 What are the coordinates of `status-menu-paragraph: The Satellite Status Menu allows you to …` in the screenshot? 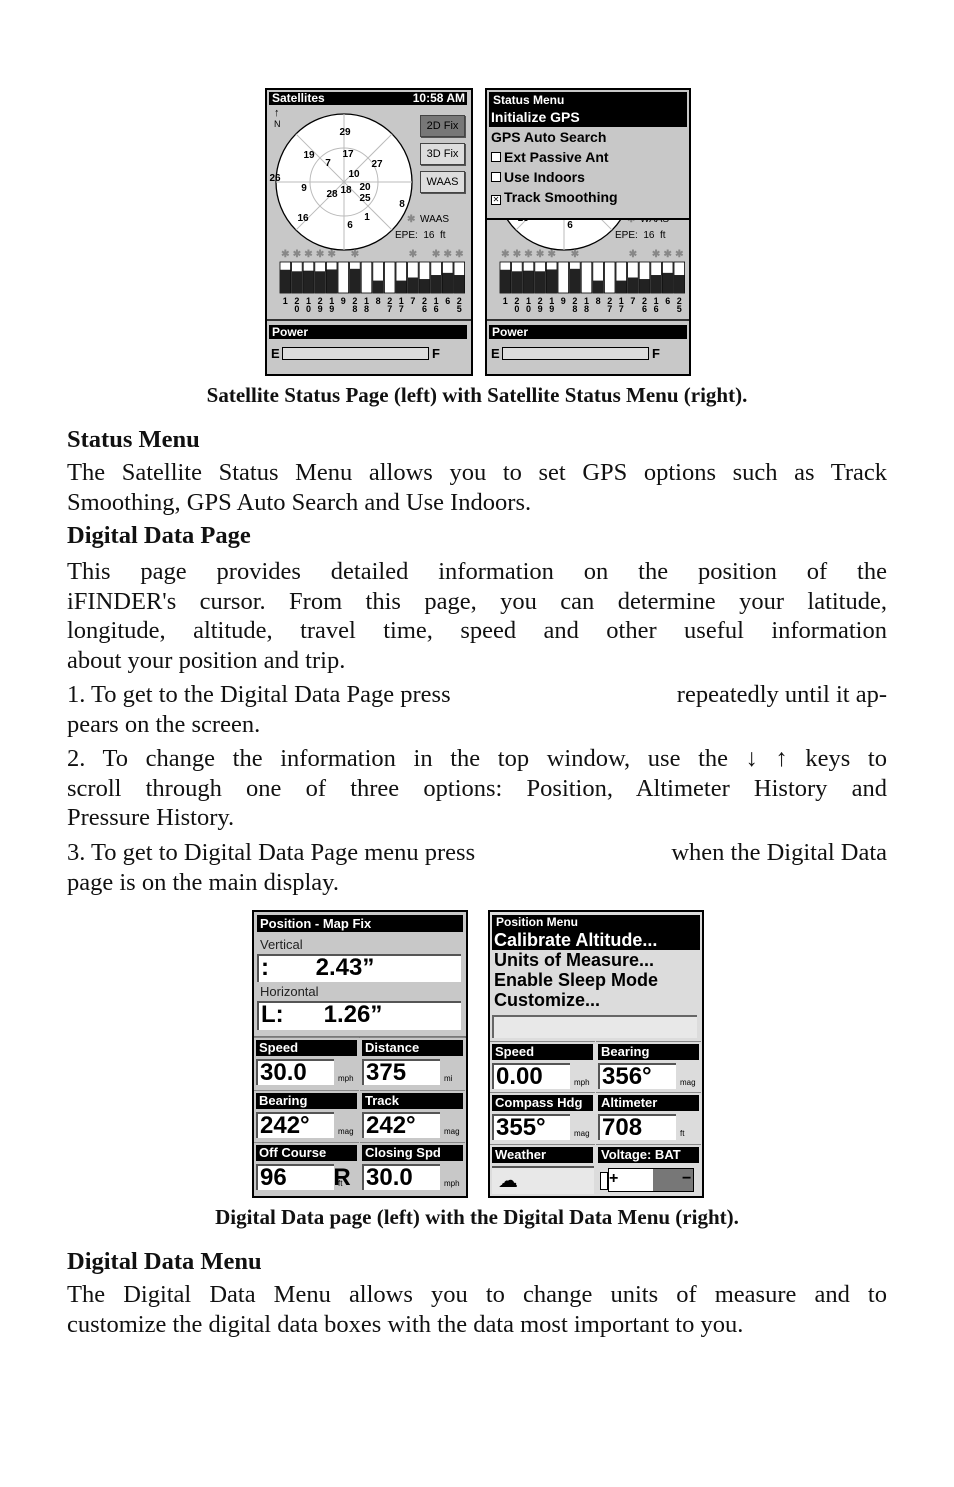 It's located at (477, 487).